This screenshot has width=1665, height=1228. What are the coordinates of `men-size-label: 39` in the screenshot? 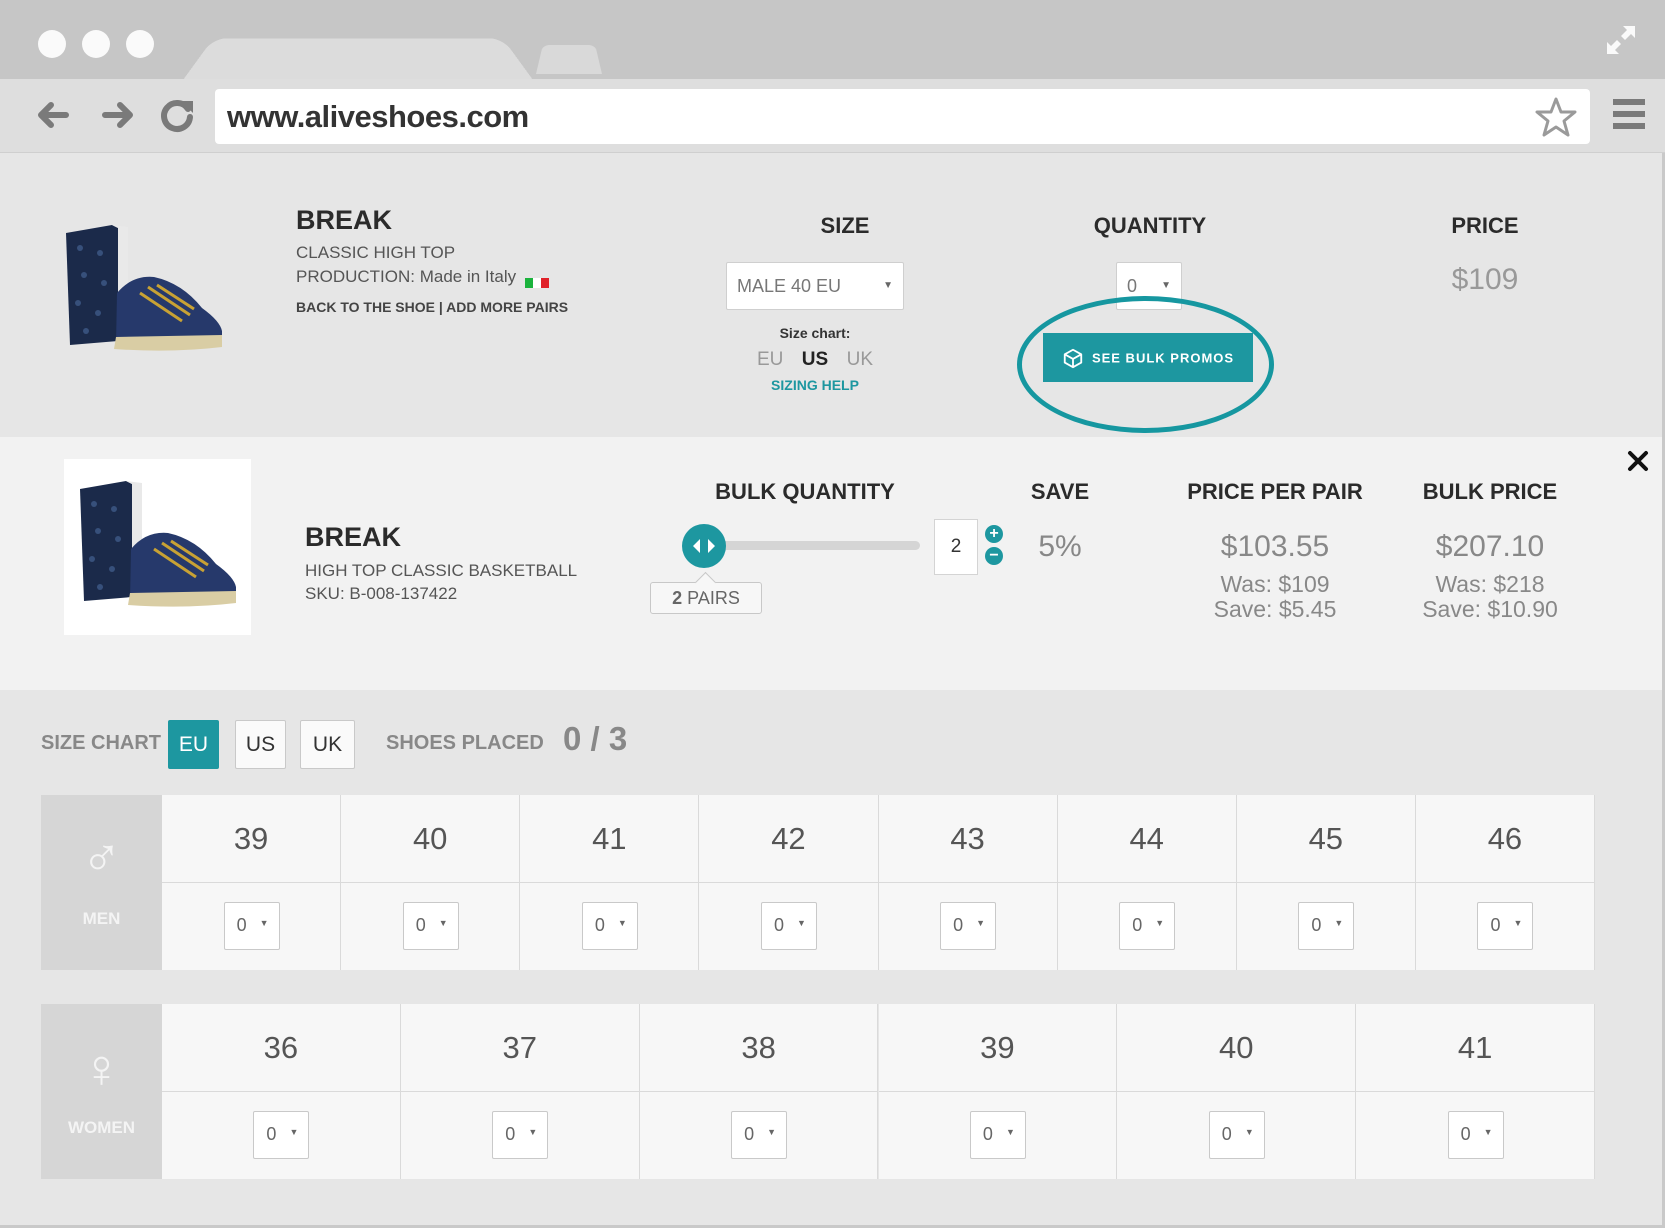 It's located at (251, 838).